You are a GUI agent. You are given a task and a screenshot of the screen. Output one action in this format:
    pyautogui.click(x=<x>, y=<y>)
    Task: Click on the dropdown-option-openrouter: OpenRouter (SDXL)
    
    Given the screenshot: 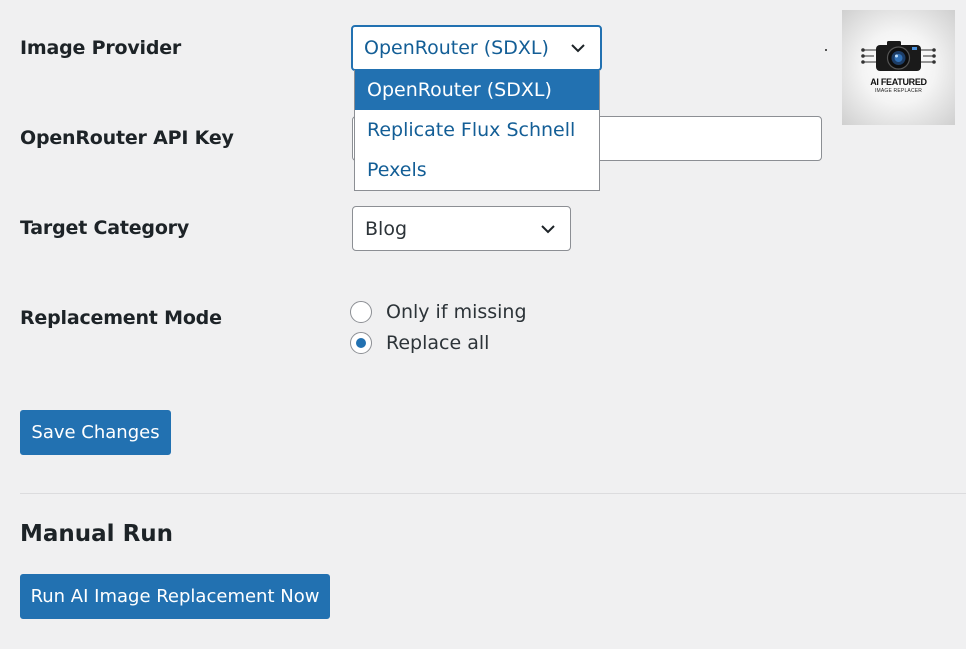 What is the action you would take?
    pyautogui.click(x=477, y=90)
    